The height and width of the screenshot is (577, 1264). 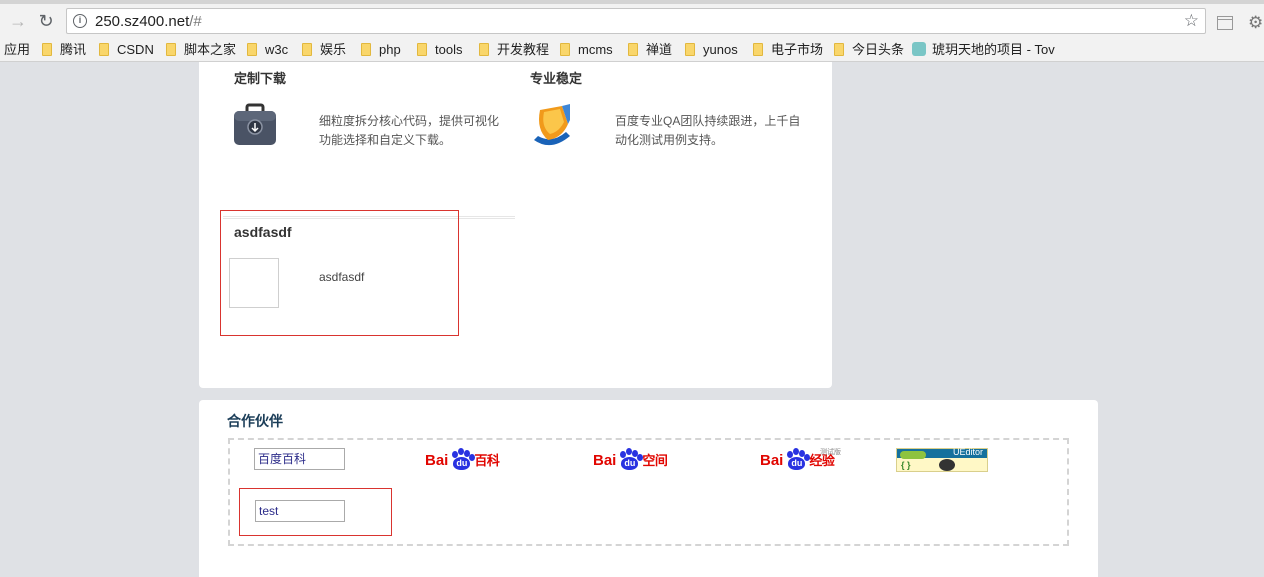 I want to click on briefcase-icon, so click(x=255, y=124).